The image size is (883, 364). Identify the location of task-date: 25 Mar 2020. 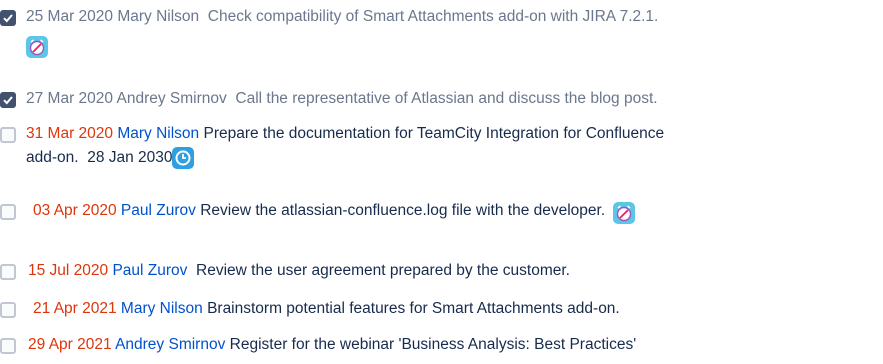
(70, 16).